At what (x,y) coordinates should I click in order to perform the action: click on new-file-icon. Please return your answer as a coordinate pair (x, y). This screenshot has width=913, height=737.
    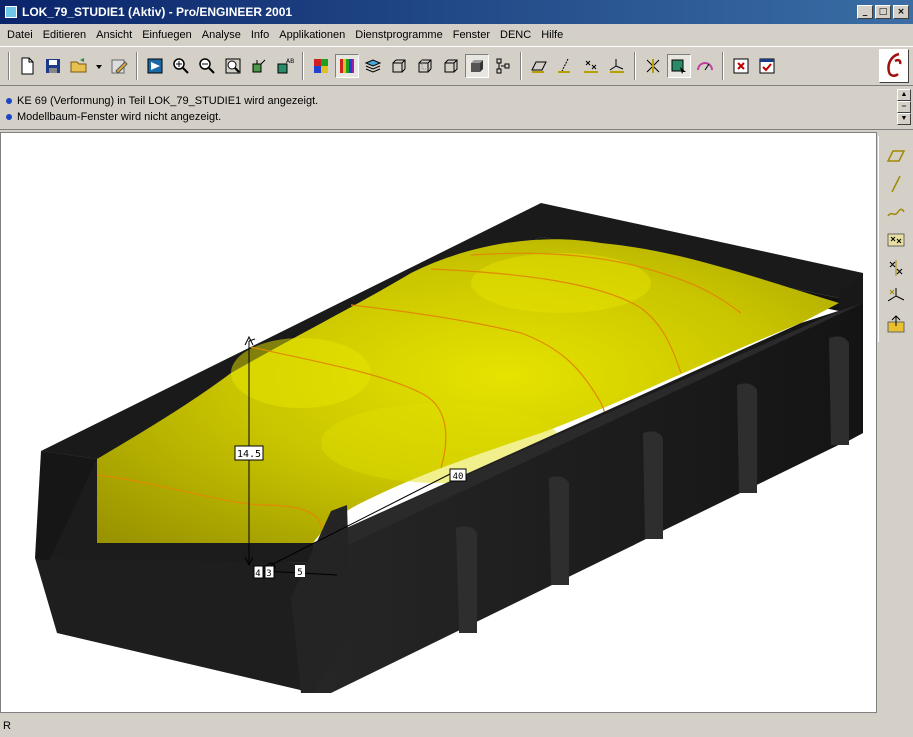
    Looking at the image, I should click on (27, 66).